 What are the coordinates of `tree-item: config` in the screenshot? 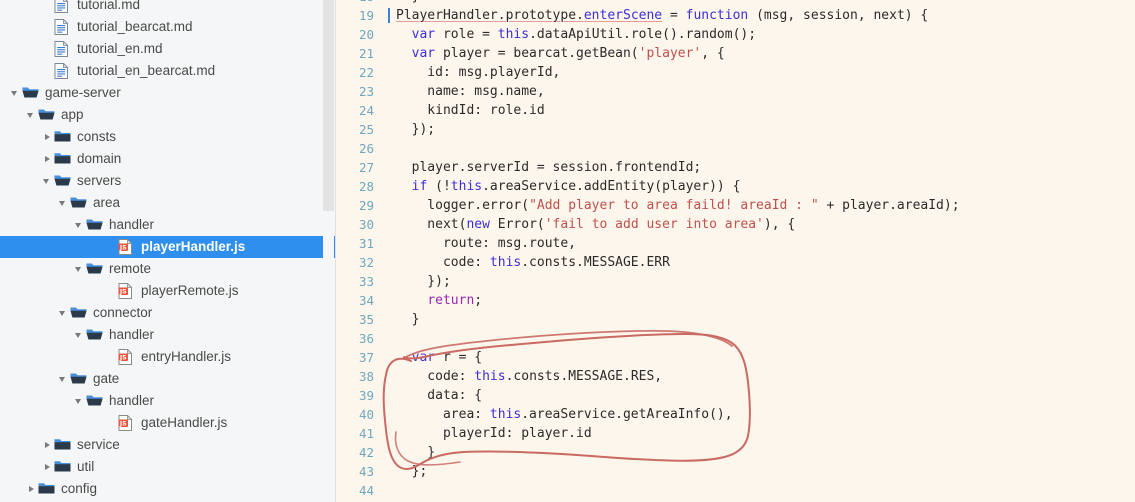 It's located at (168, 489).